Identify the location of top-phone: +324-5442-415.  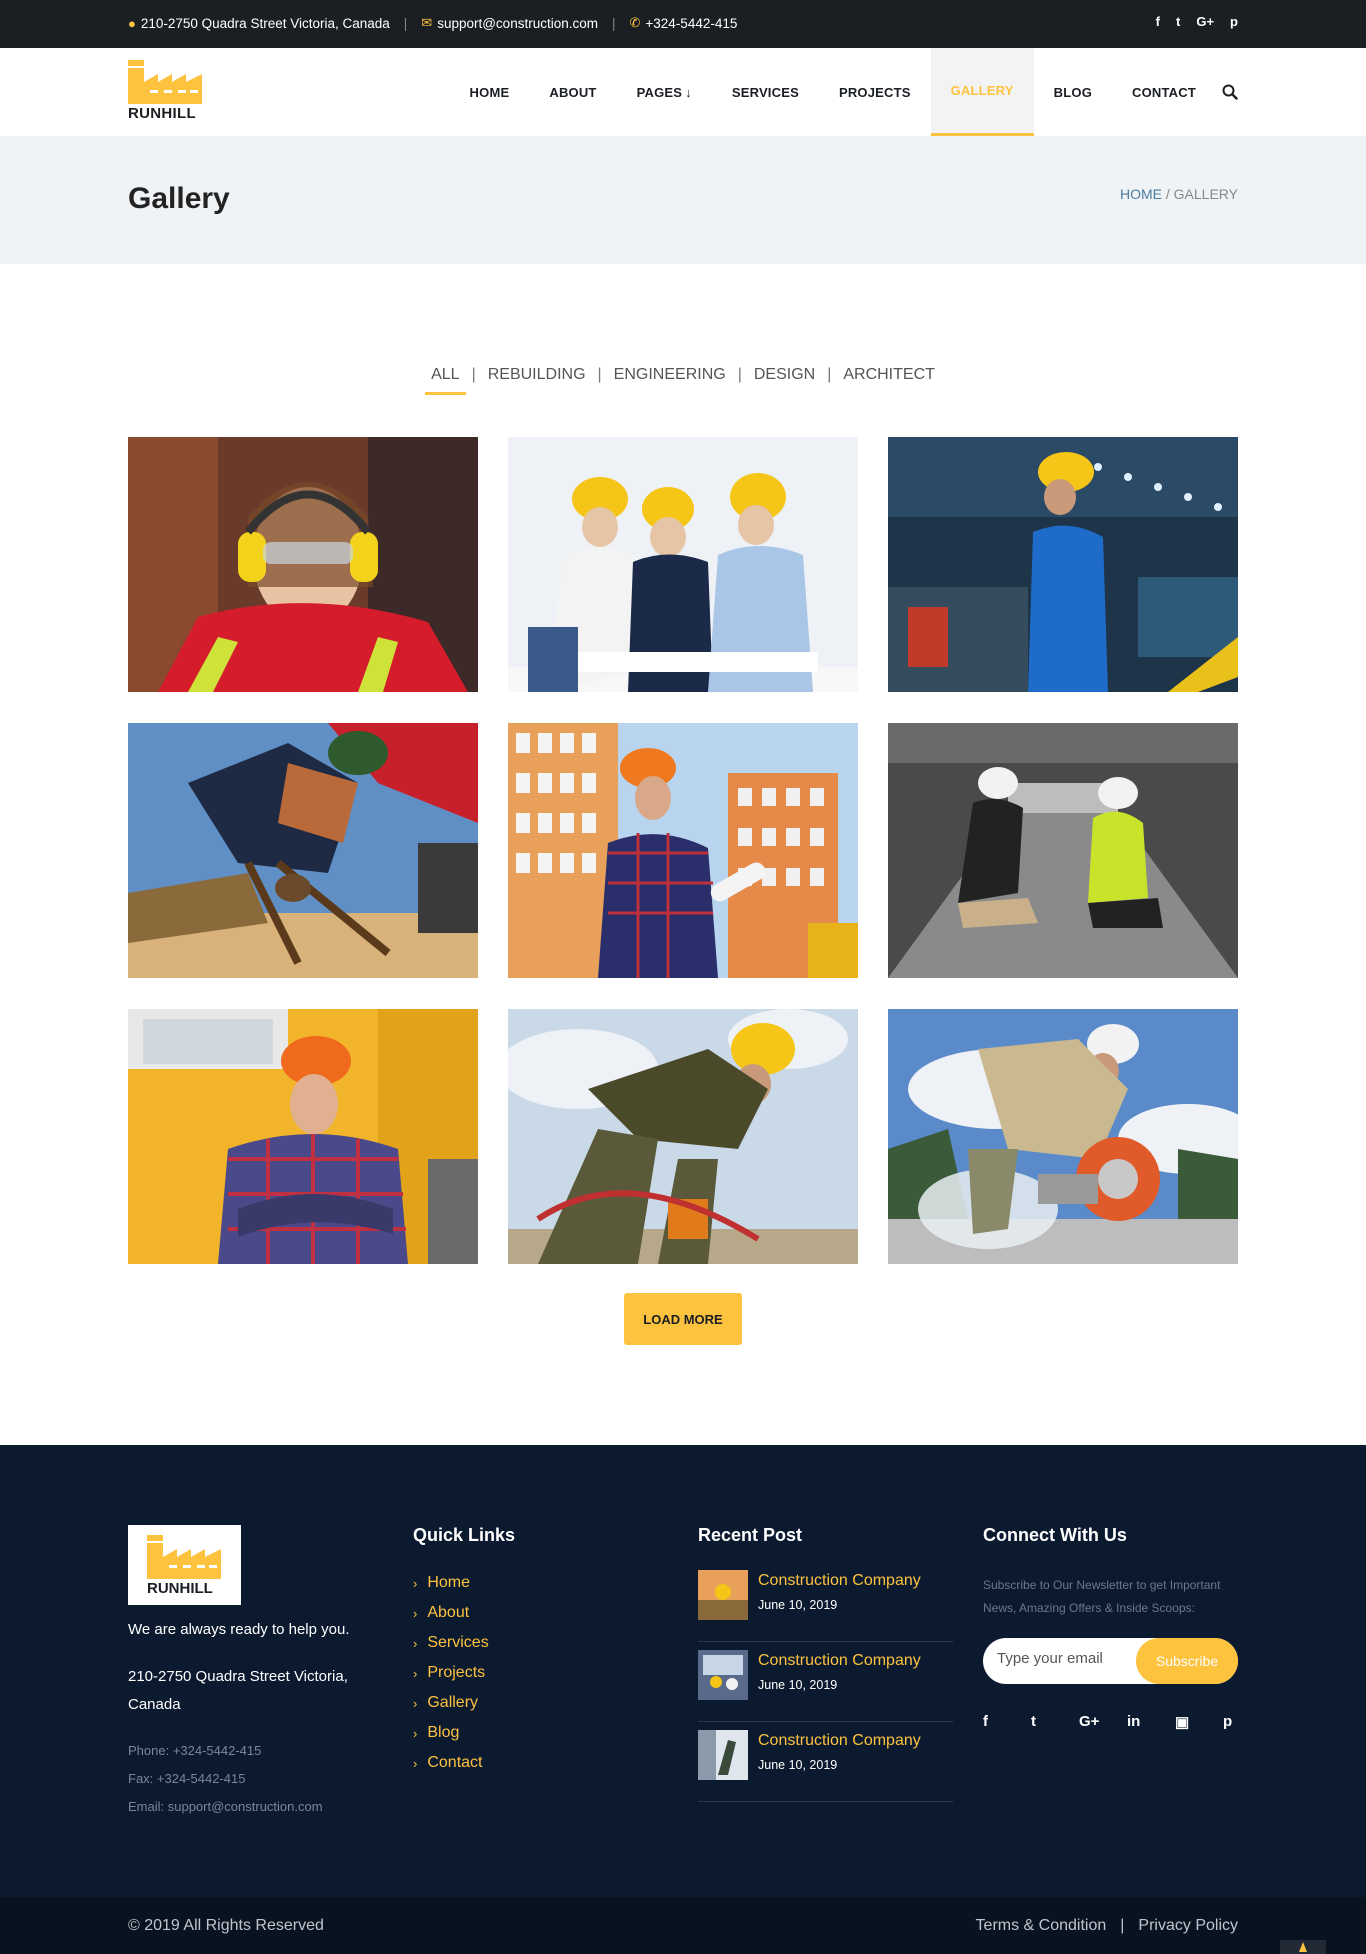
(691, 23).